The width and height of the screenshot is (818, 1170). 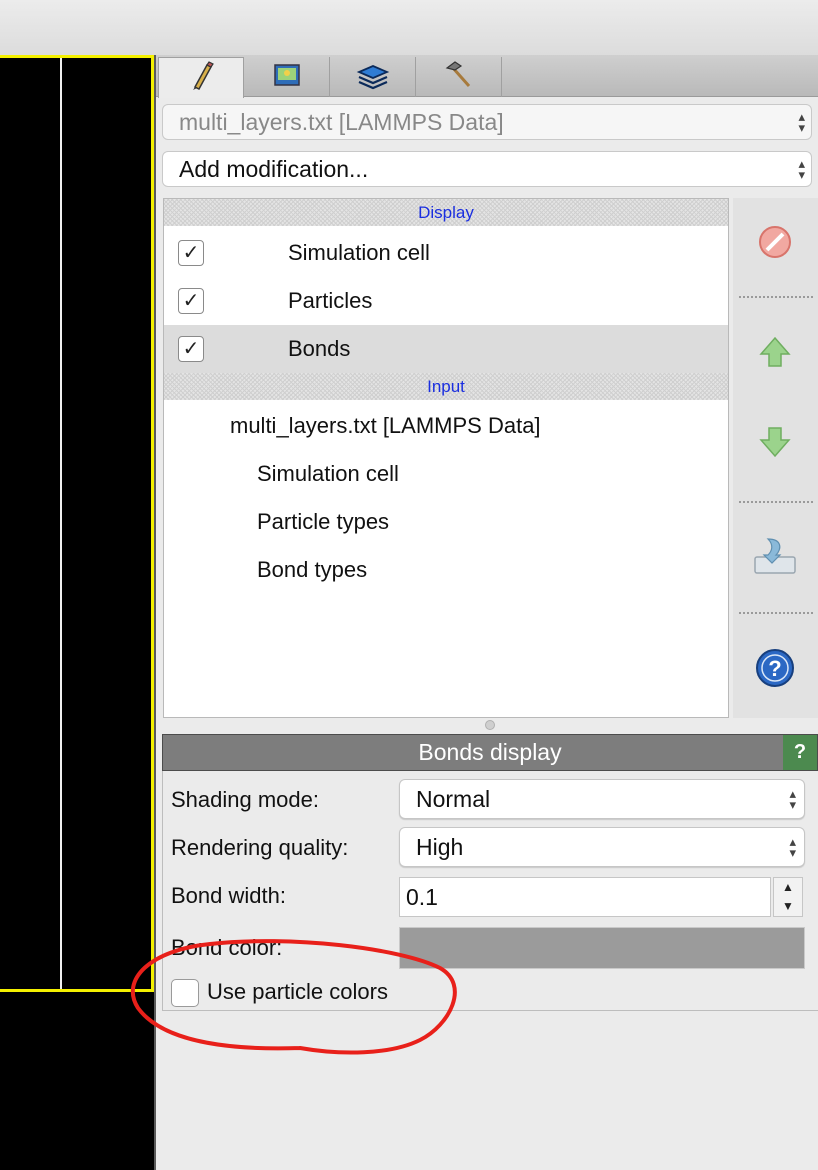 I want to click on vertical-splitter-handle, so click(x=490, y=725).